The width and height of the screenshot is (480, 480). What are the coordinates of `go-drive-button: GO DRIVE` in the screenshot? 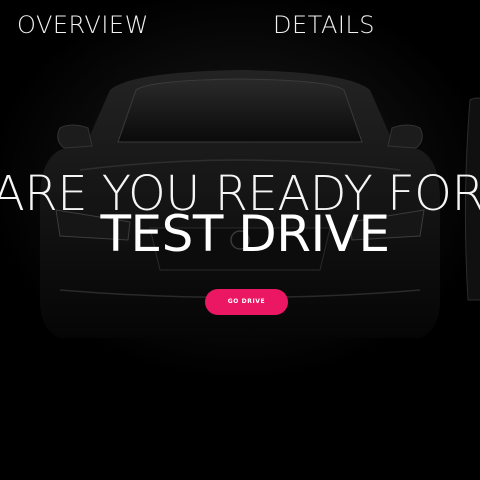 It's located at (246, 302).